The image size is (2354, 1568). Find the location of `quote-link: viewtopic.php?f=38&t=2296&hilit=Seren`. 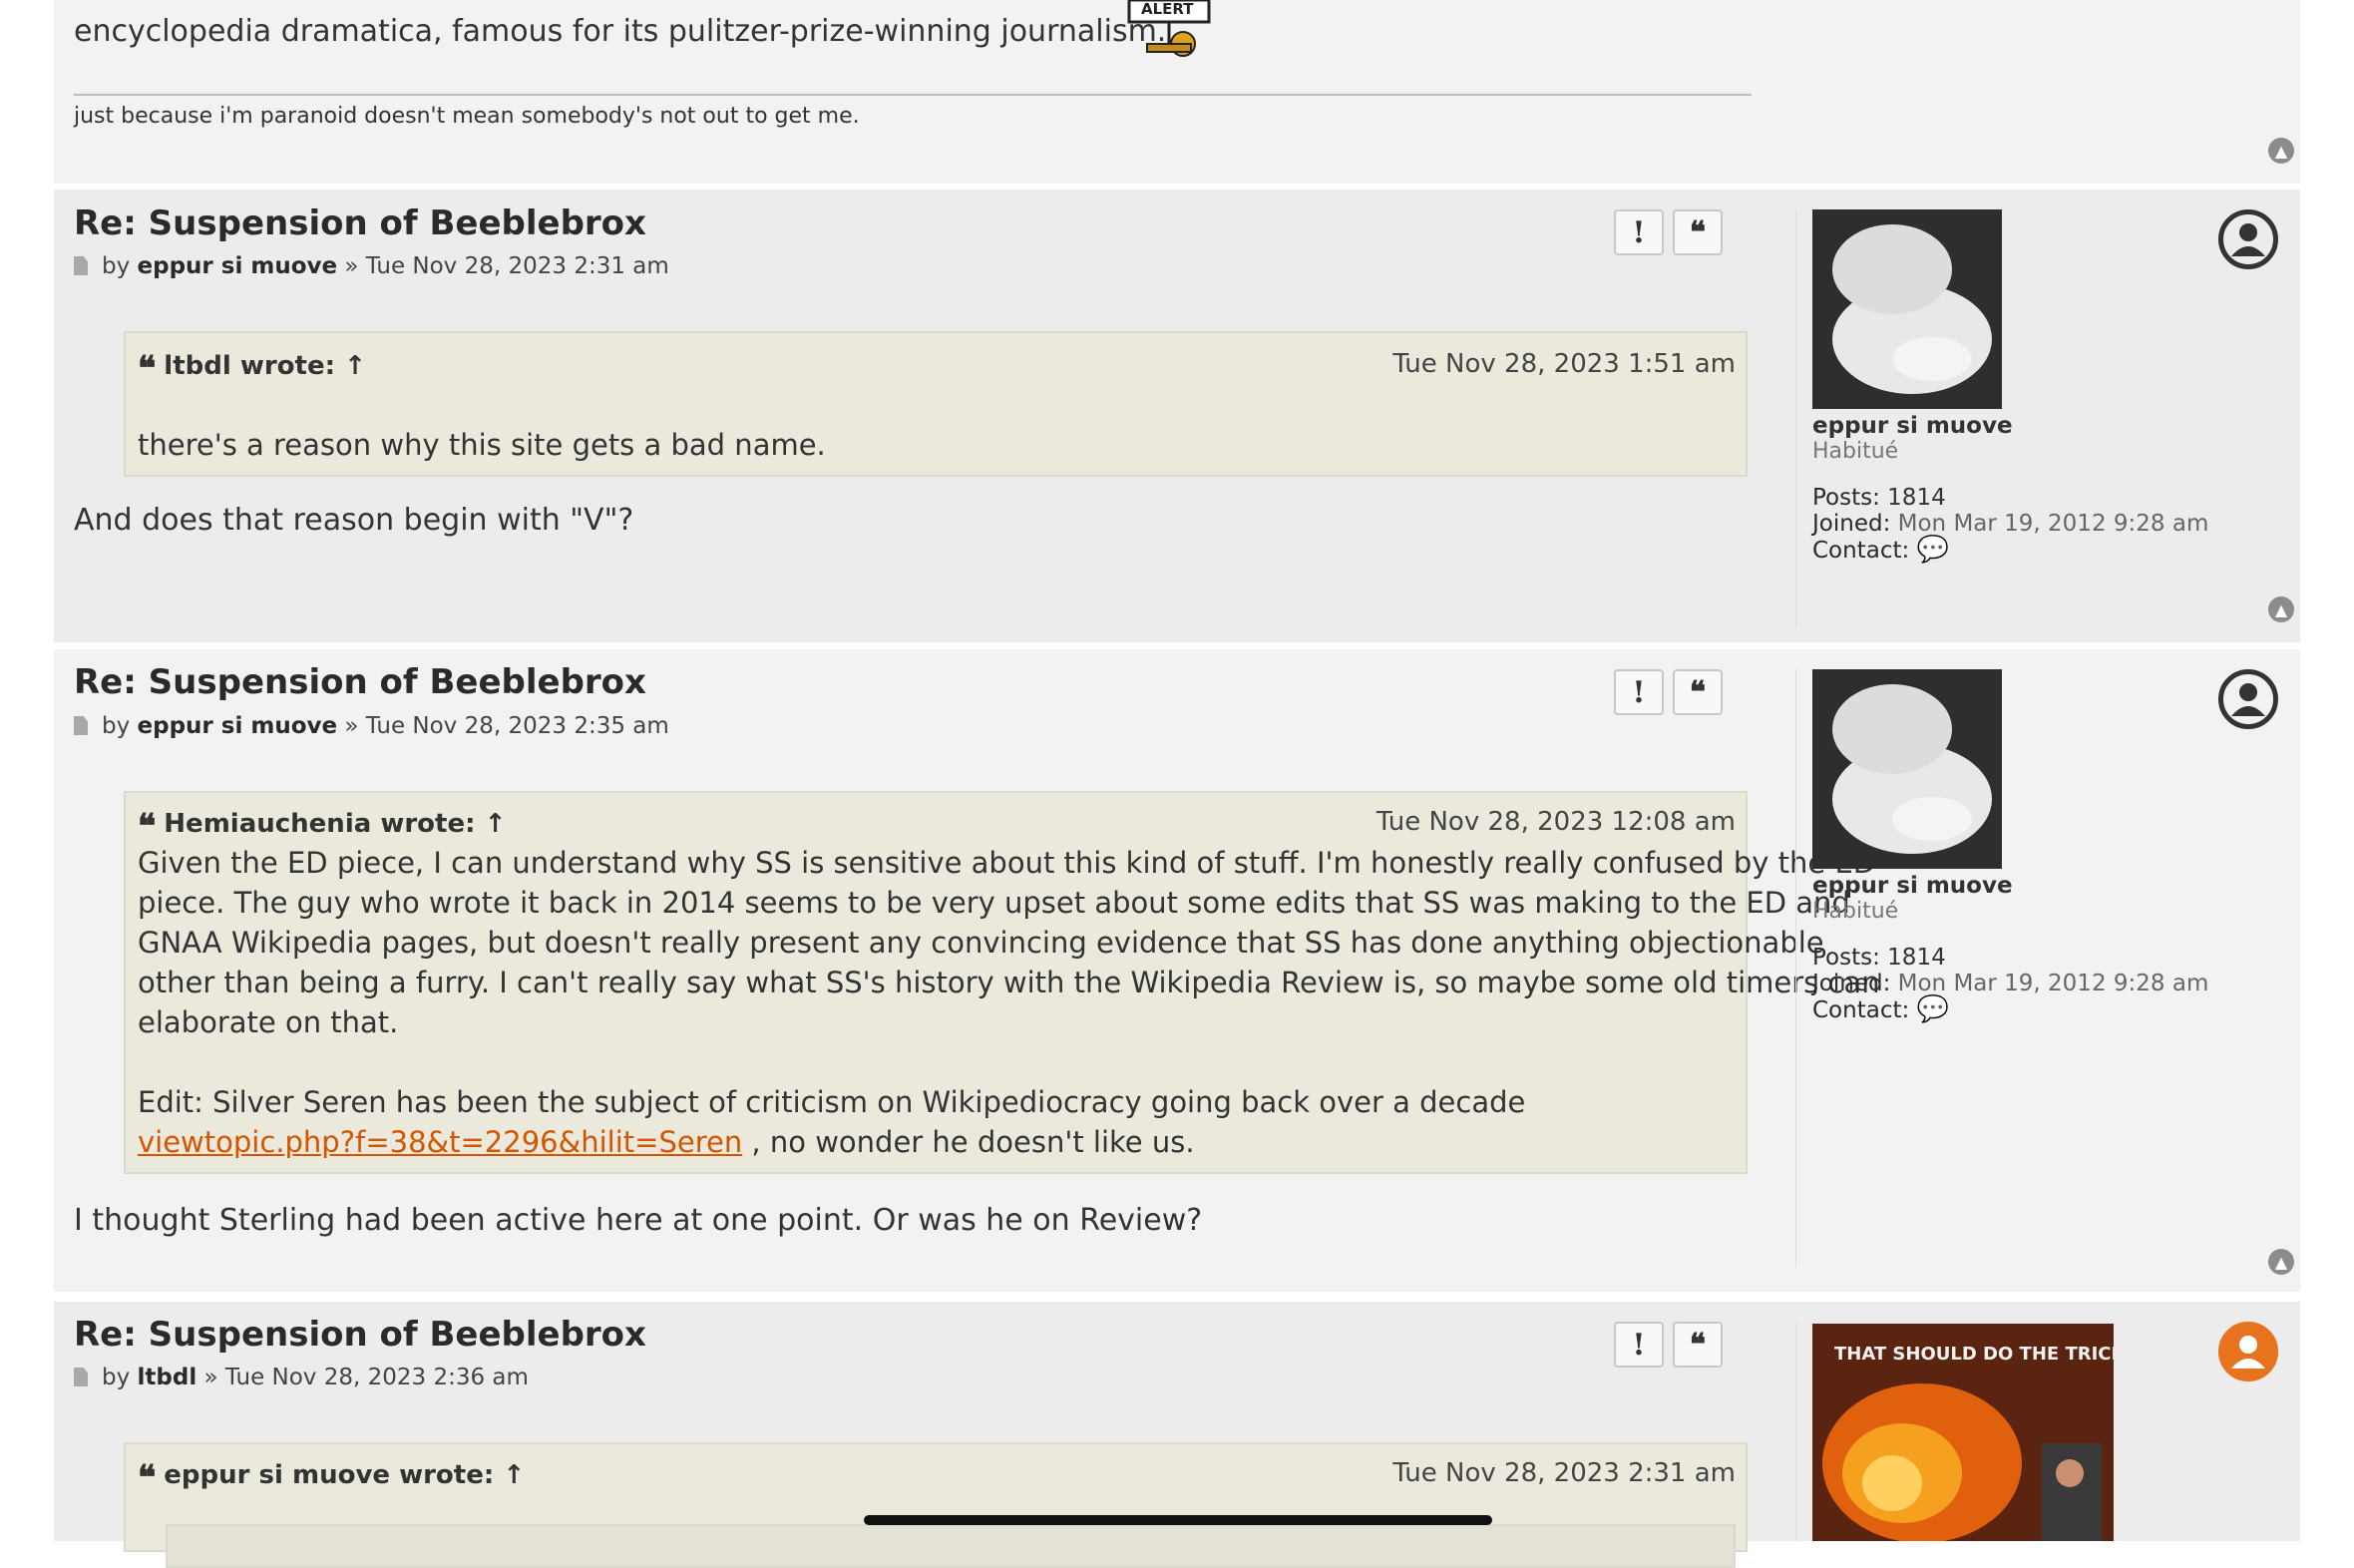

quote-link: viewtopic.php?f=38&t=2296&hilit=Seren is located at coordinates (440, 1142).